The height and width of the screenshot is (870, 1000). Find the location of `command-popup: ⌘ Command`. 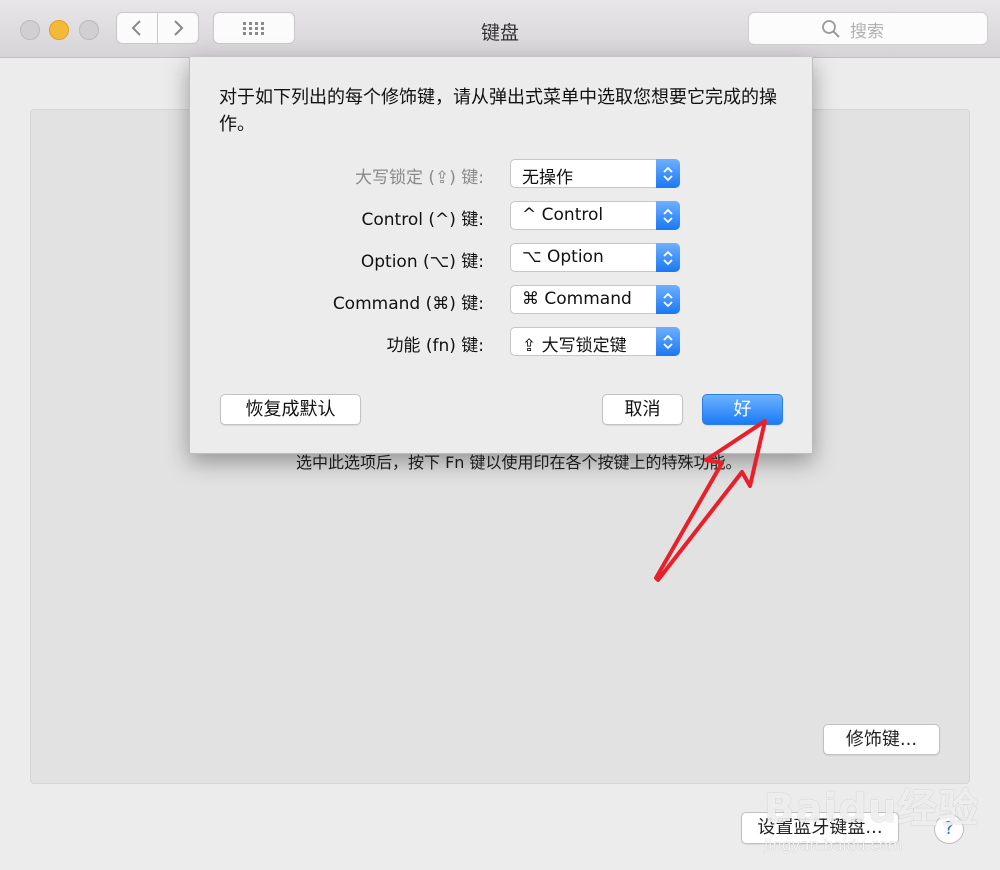

command-popup: ⌘ Command is located at coordinates (595, 299).